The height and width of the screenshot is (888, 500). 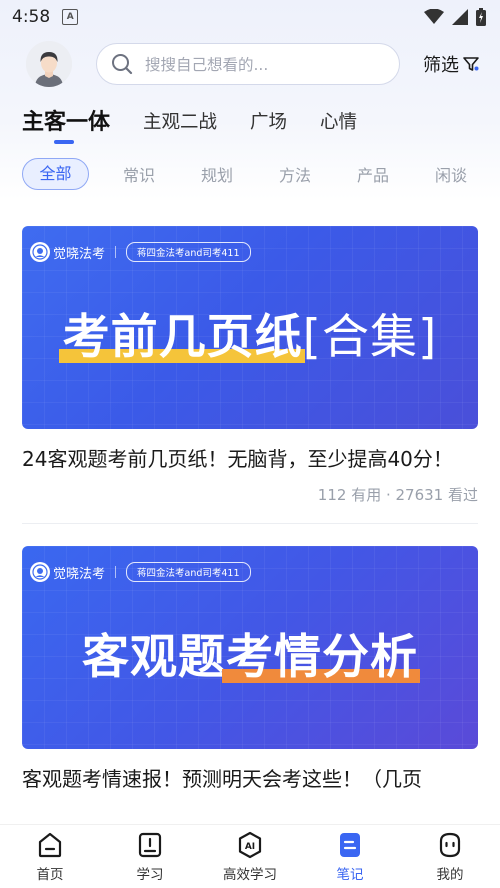 What do you see at coordinates (122, 64) in the screenshot?
I see `search-icon` at bounding box center [122, 64].